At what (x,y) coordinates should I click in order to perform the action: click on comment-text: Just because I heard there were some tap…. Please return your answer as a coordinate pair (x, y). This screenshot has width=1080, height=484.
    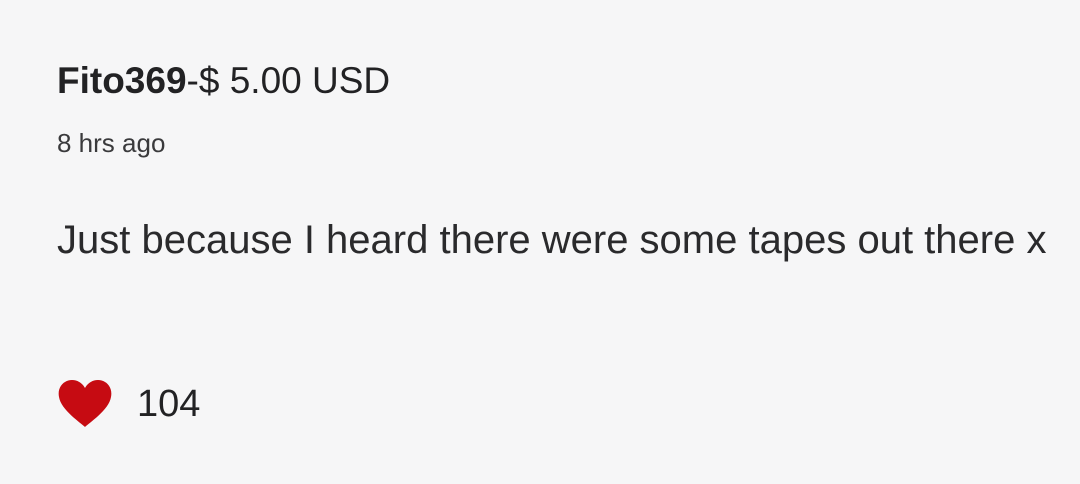
    Looking at the image, I should click on (552, 240).